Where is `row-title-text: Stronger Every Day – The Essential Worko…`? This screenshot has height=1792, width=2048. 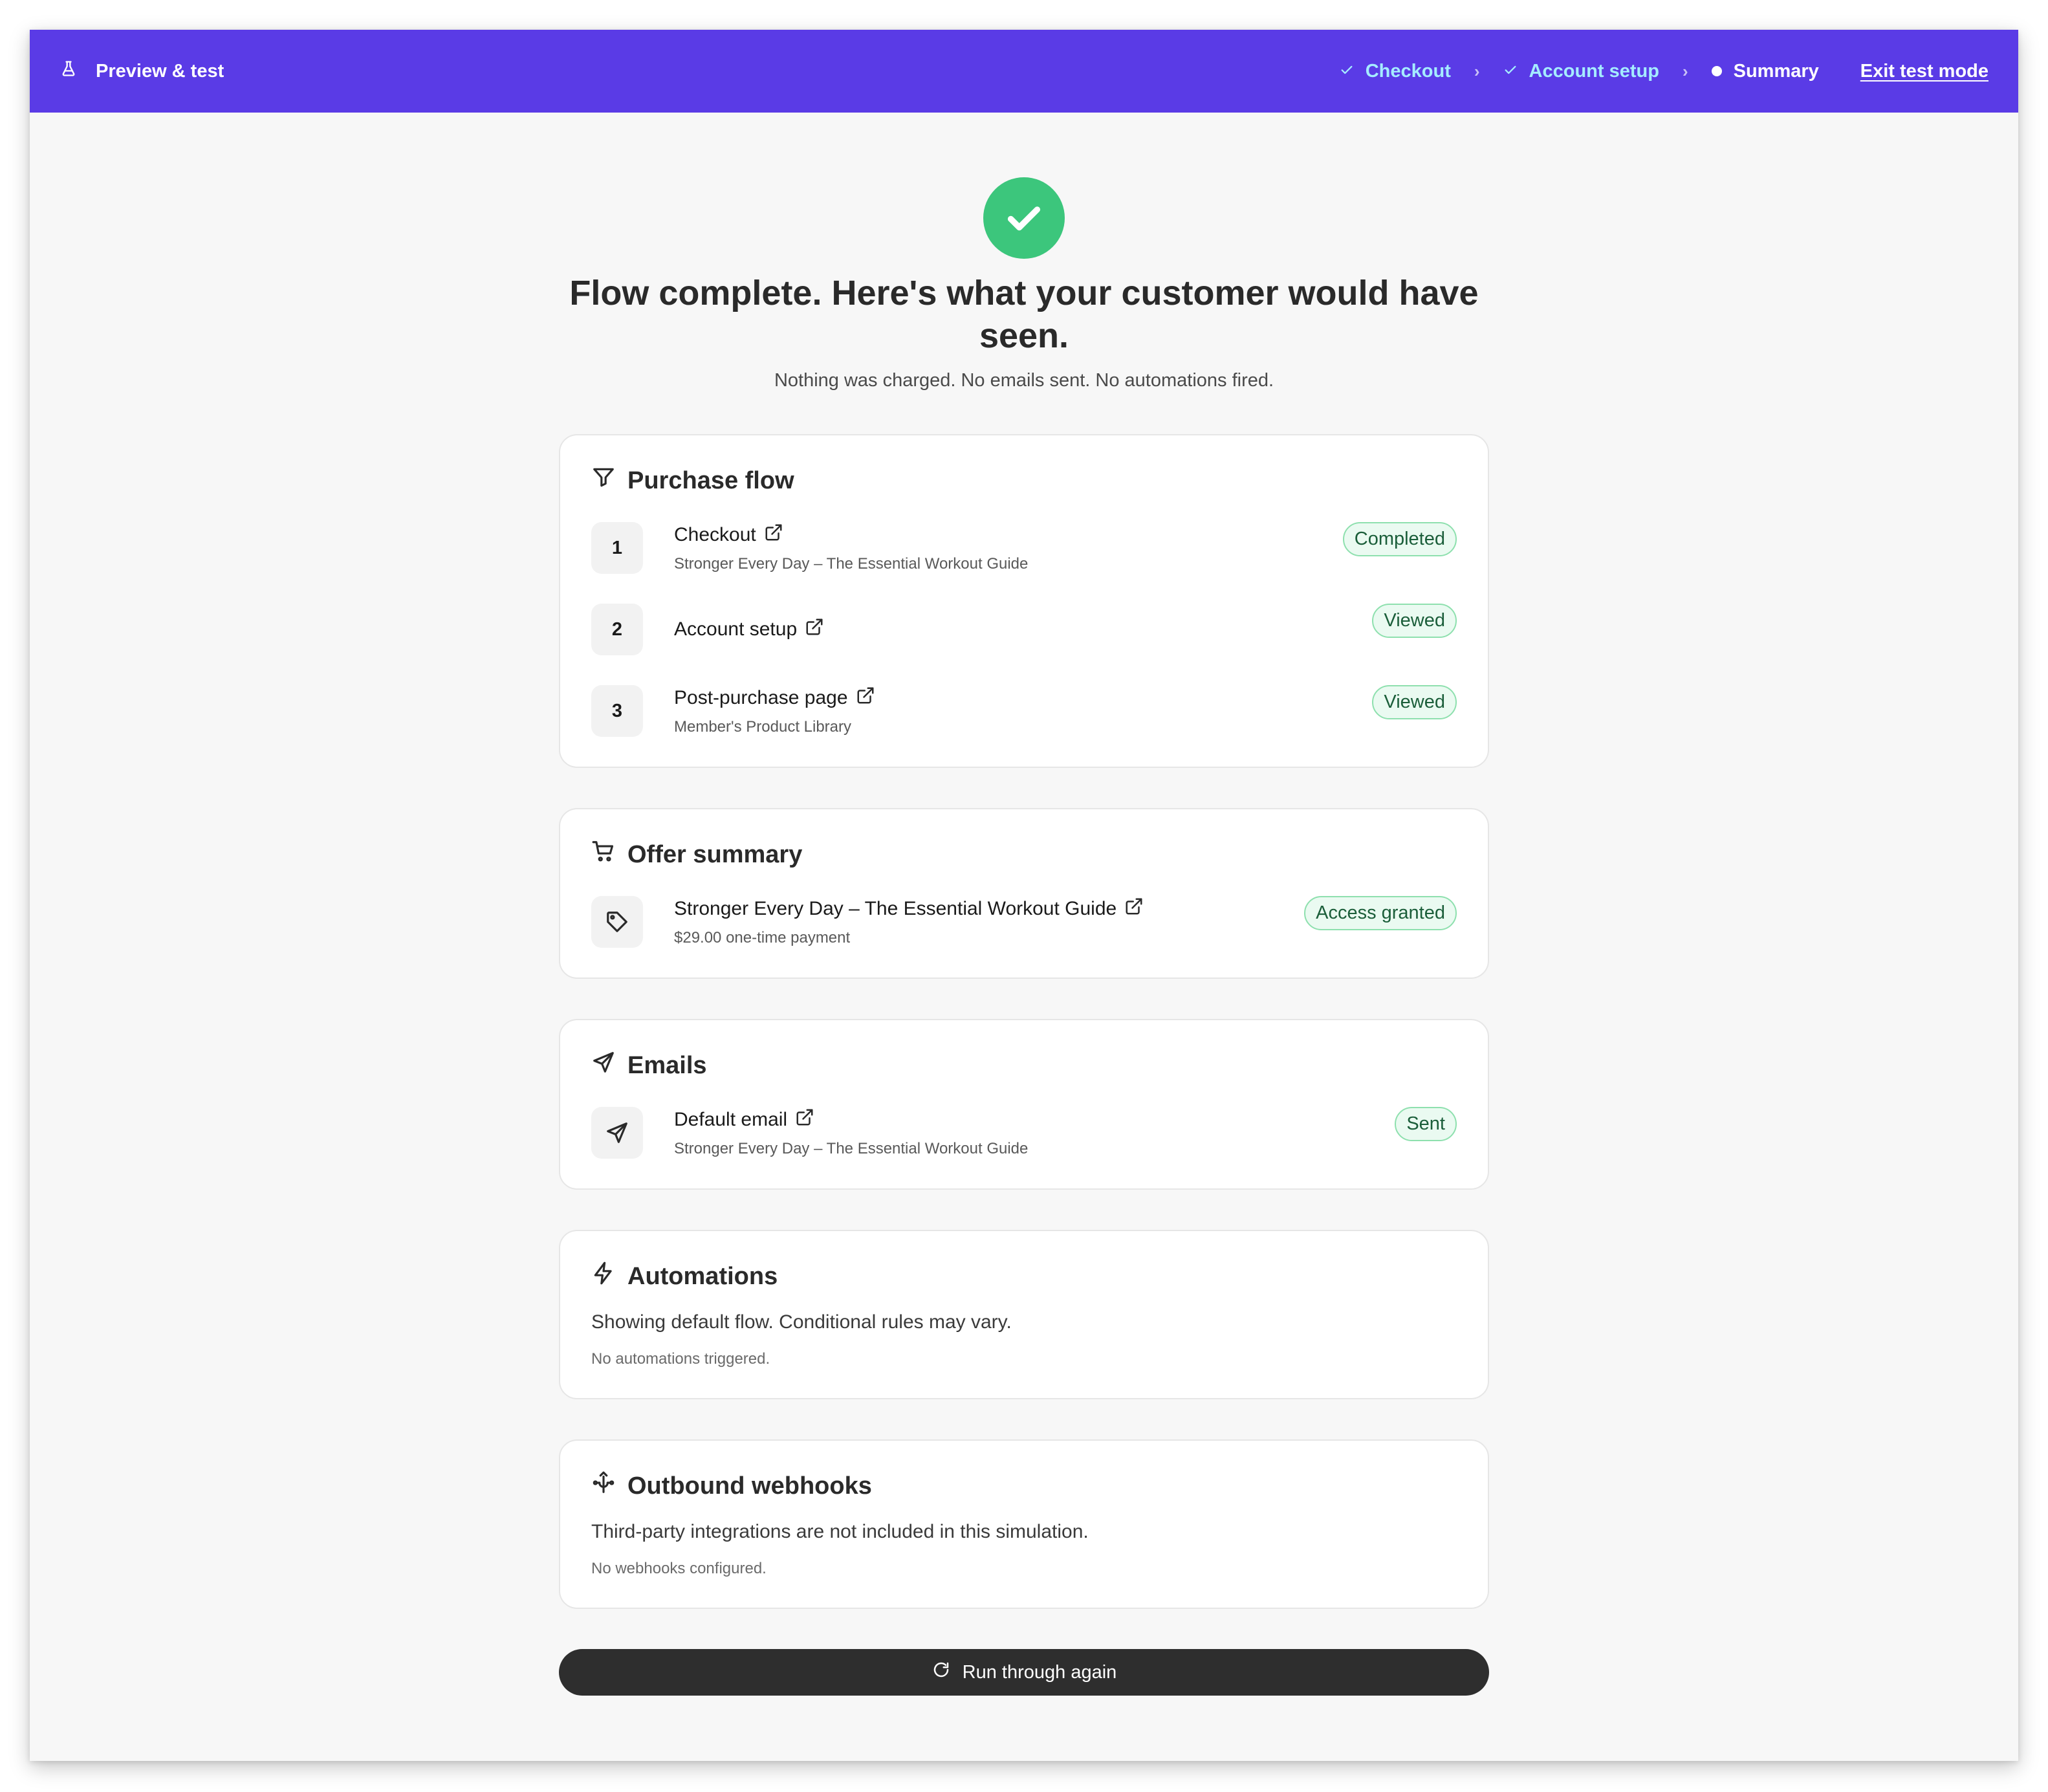 row-title-text: Stronger Every Day – The Essential Worko… is located at coordinates (895, 908).